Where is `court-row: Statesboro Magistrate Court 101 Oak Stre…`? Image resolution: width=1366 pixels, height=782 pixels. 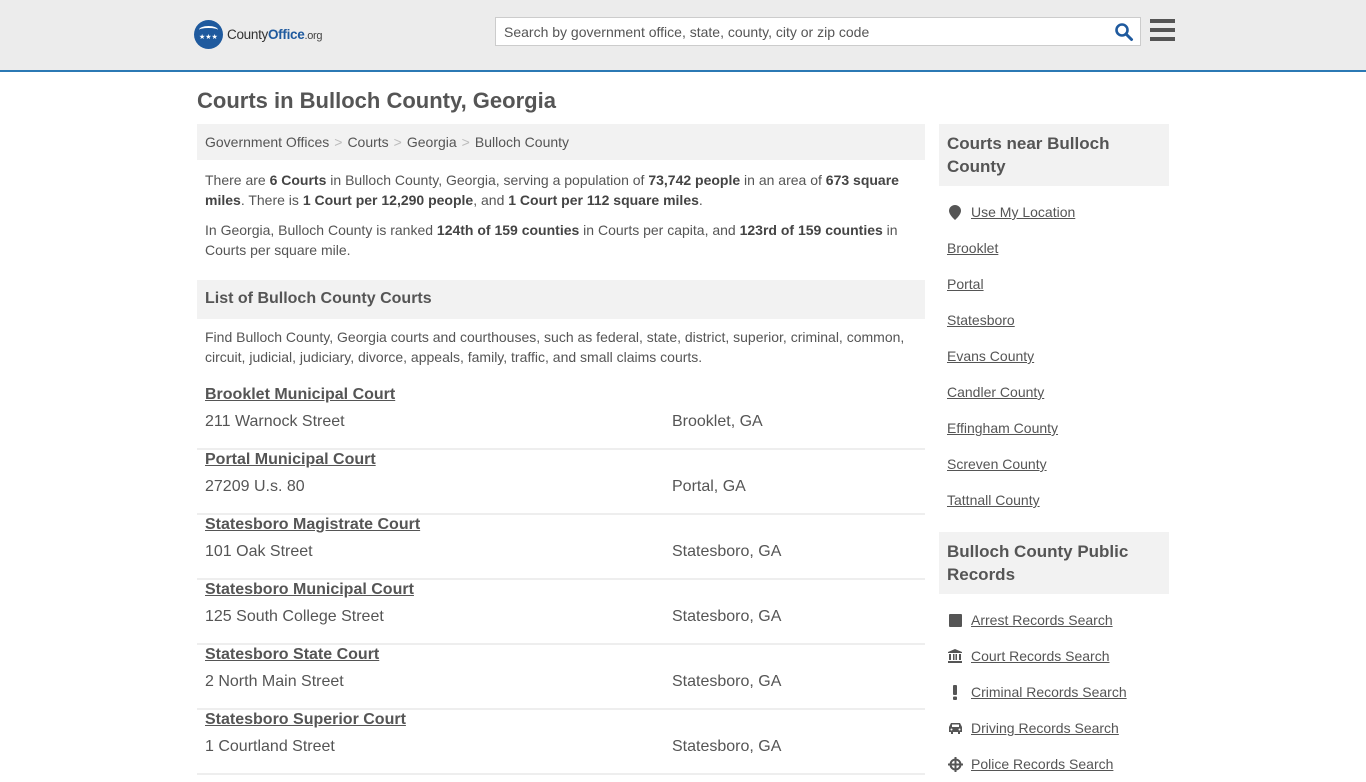 court-row: Statesboro Magistrate Court 101 Oak Stre… is located at coordinates (561, 547).